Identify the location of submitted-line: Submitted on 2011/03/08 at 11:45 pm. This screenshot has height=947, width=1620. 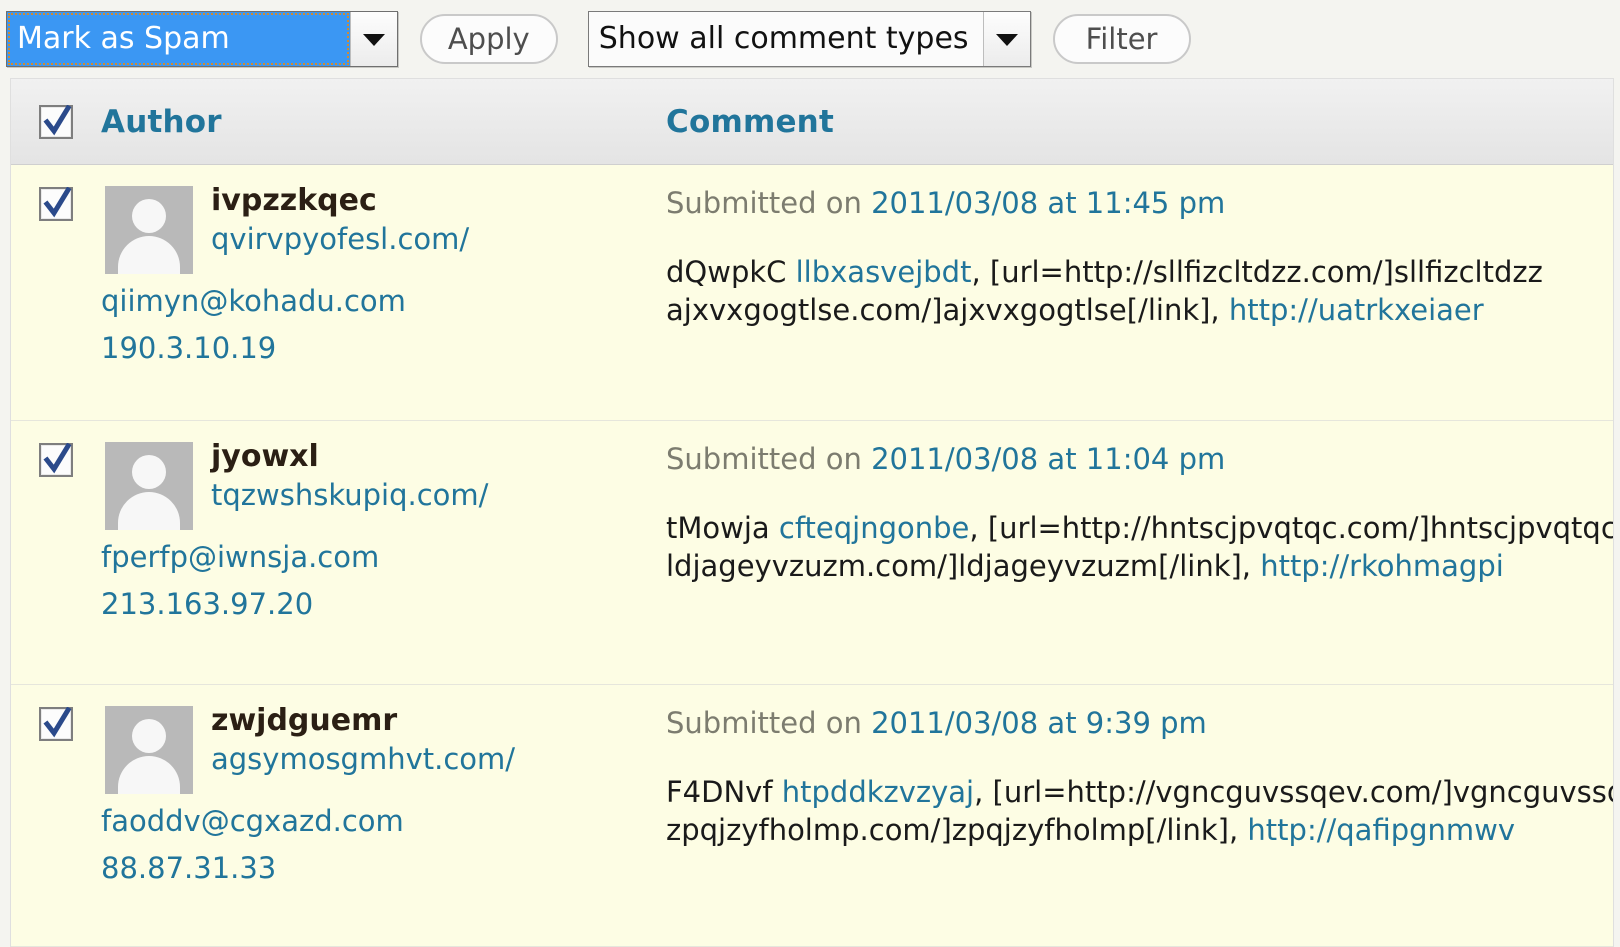
(1139, 204).